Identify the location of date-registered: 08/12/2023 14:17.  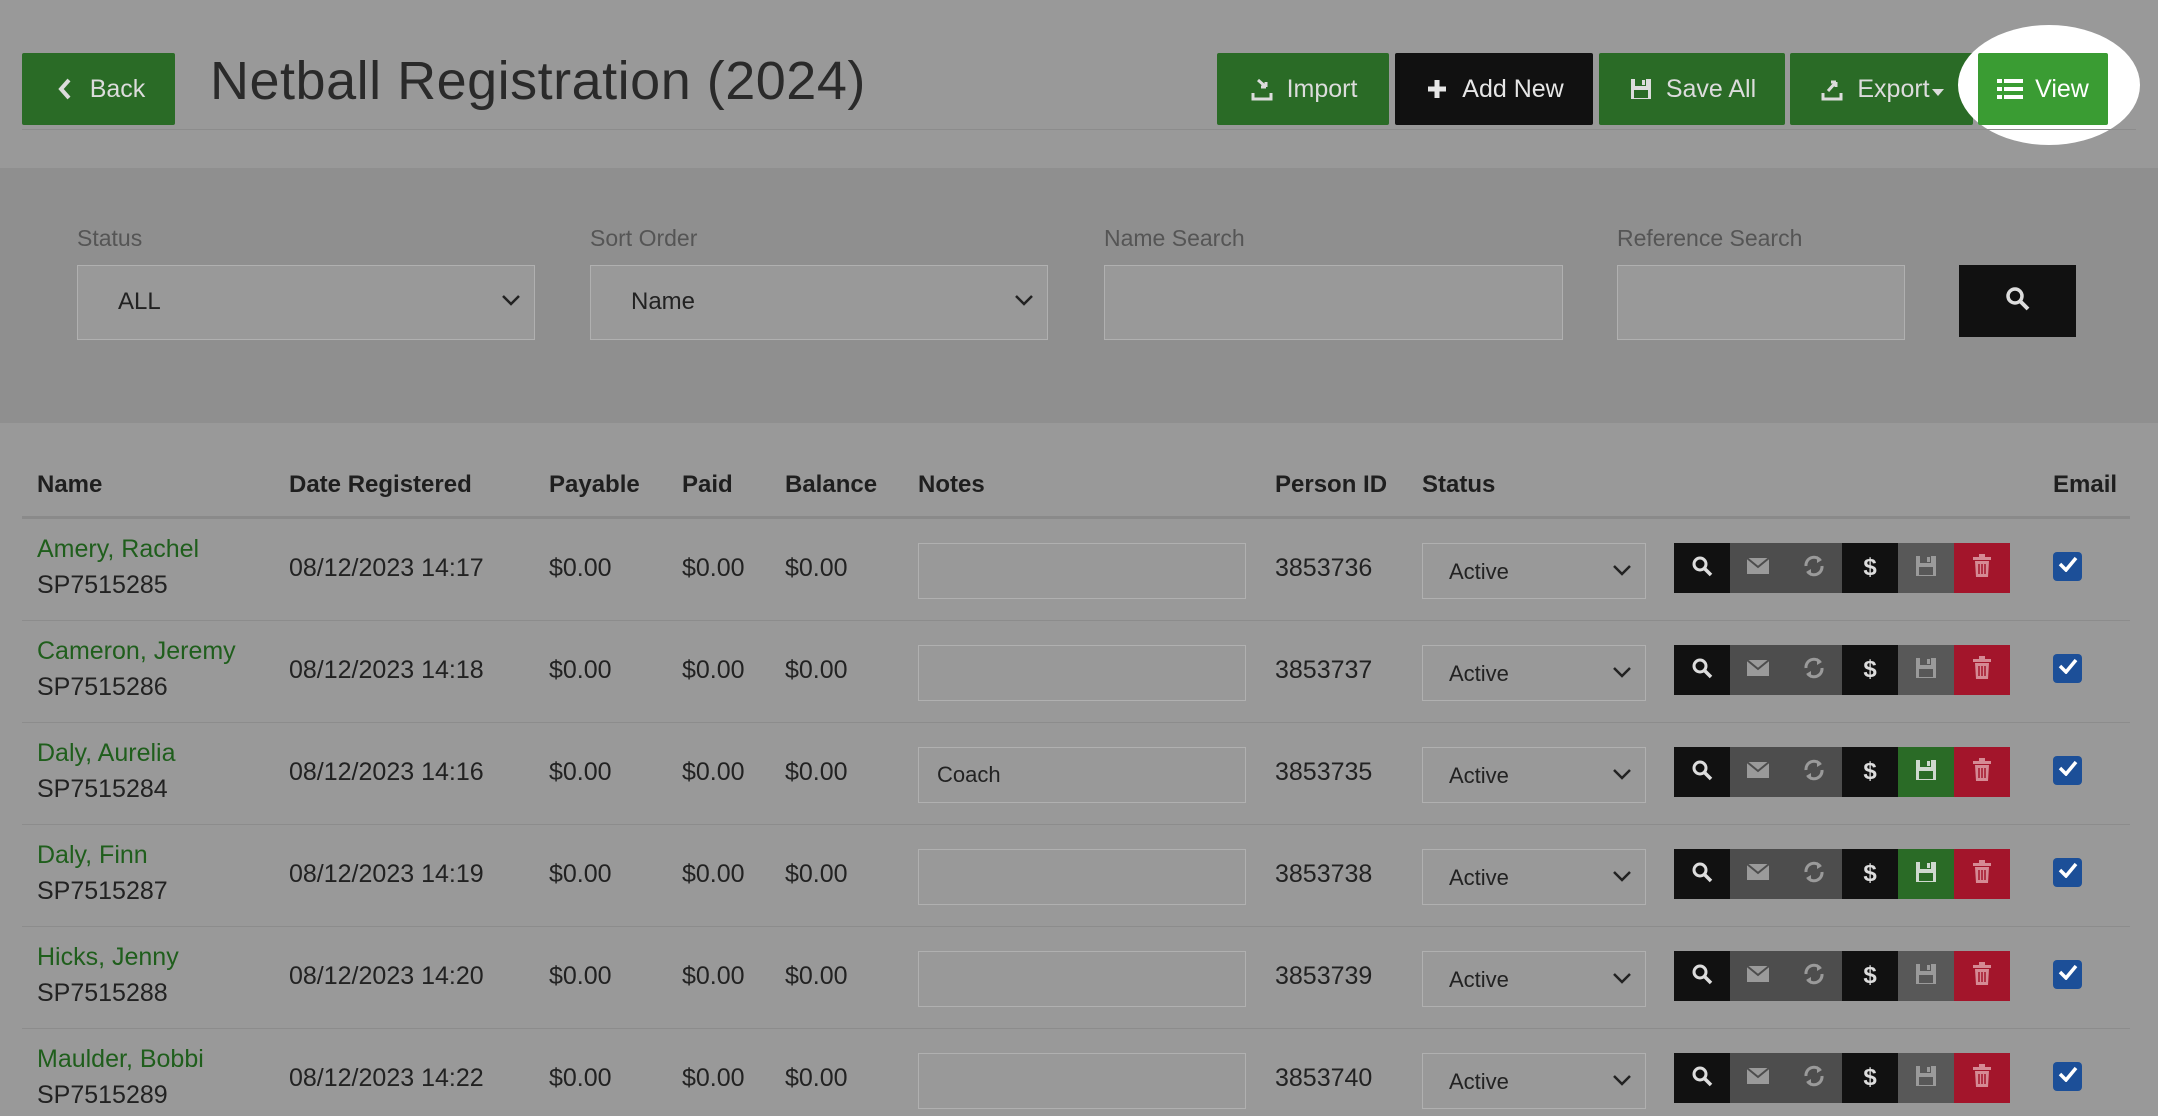
(386, 568).